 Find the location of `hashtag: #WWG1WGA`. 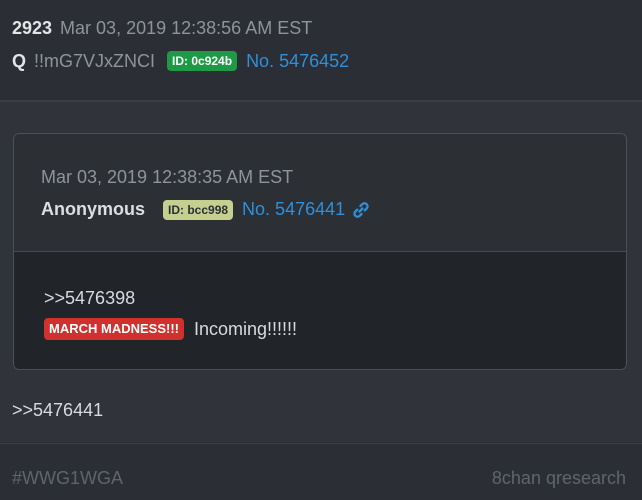

hashtag: #WWG1WGA is located at coordinates (67, 478).